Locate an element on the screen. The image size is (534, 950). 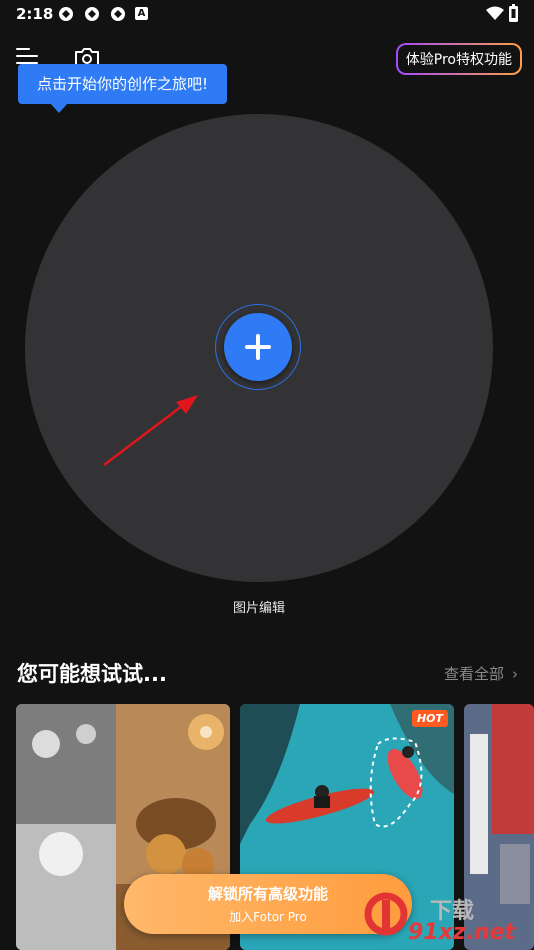
try-pro-button: 体验Pro特权功能 is located at coordinates (458, 59).